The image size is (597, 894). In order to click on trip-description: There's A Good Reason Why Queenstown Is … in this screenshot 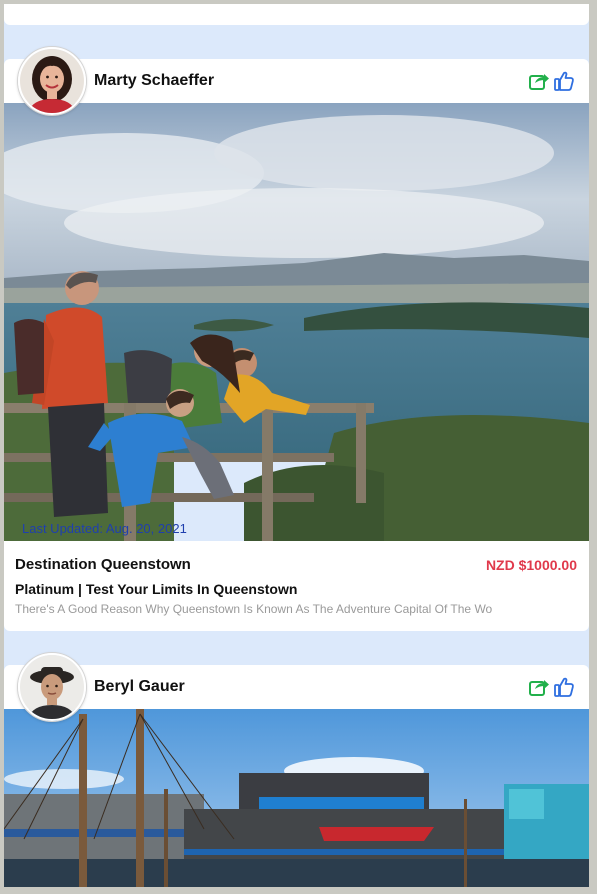, I will do `click(254, 609)`.